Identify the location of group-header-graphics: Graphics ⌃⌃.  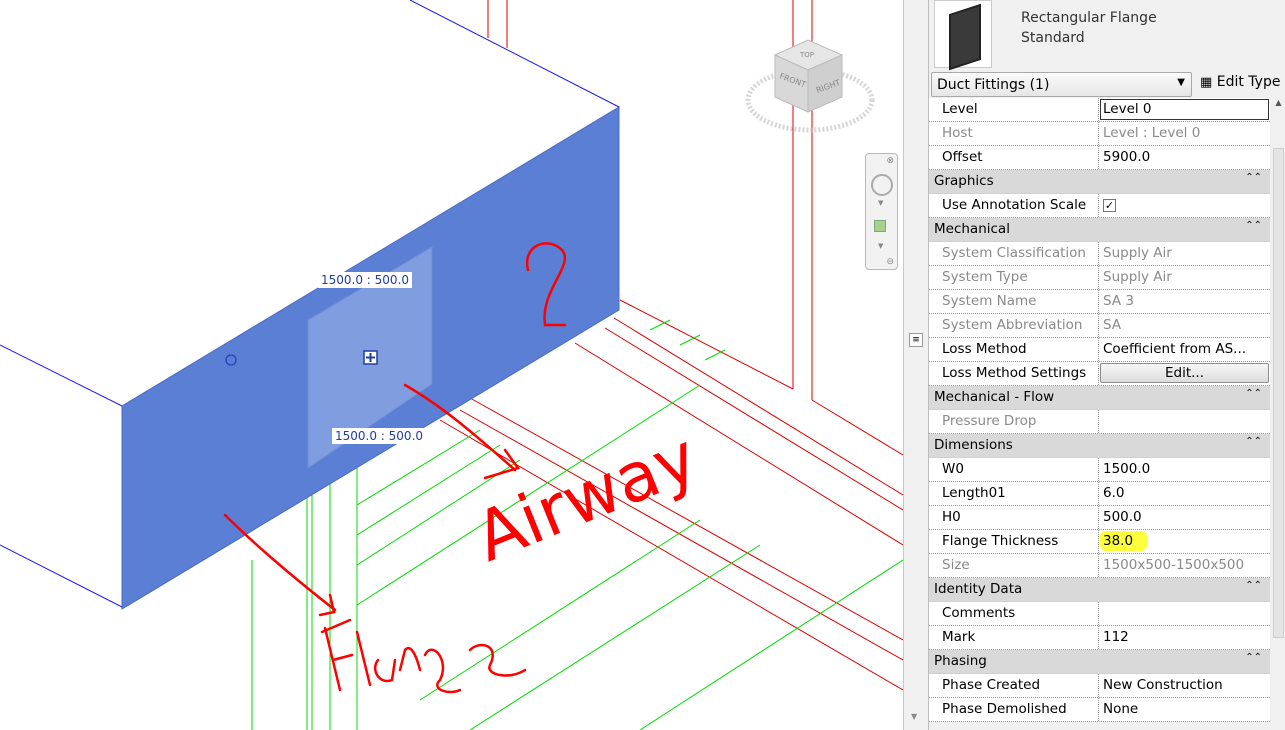
(1099, 182).